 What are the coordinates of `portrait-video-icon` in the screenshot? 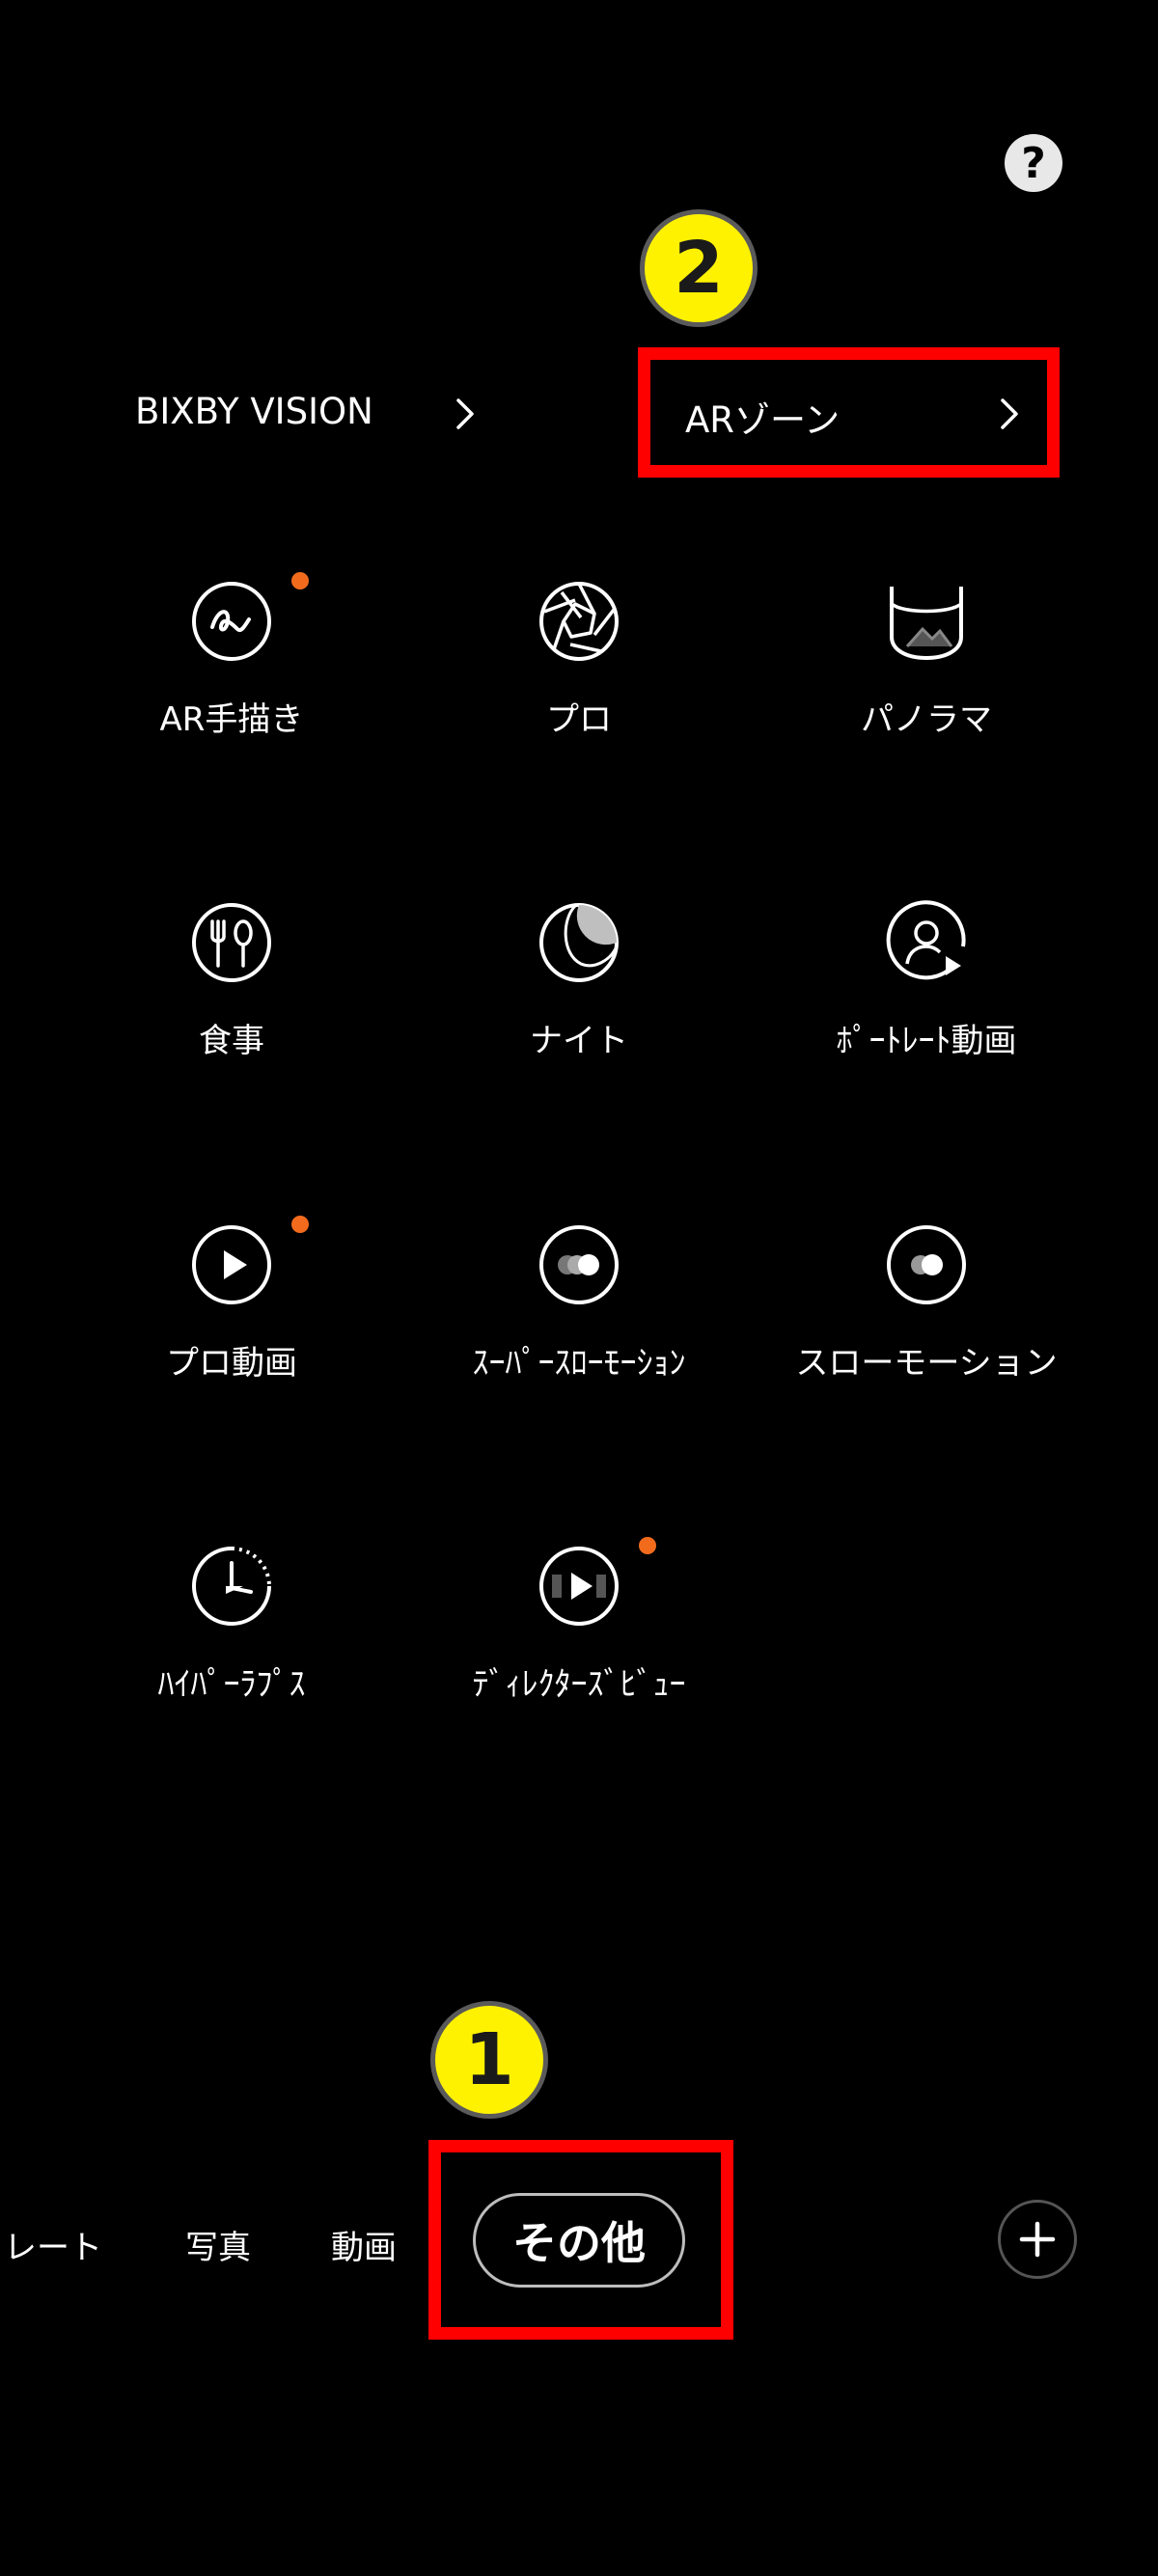 It's located at (926, 940).